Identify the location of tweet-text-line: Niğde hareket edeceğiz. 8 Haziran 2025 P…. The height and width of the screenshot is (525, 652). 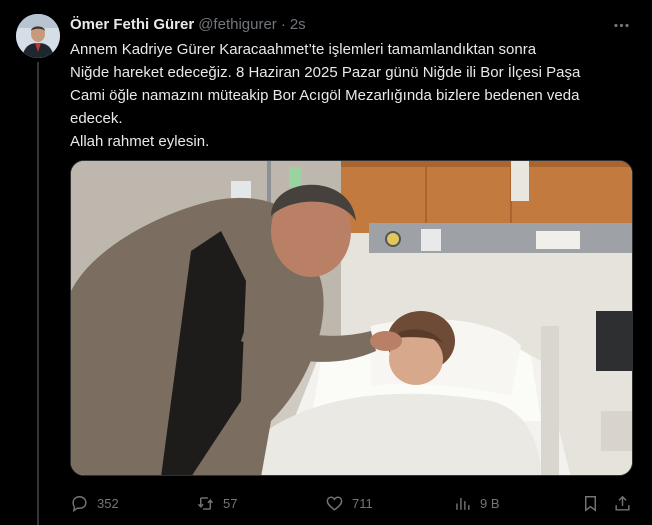
(325, 72).